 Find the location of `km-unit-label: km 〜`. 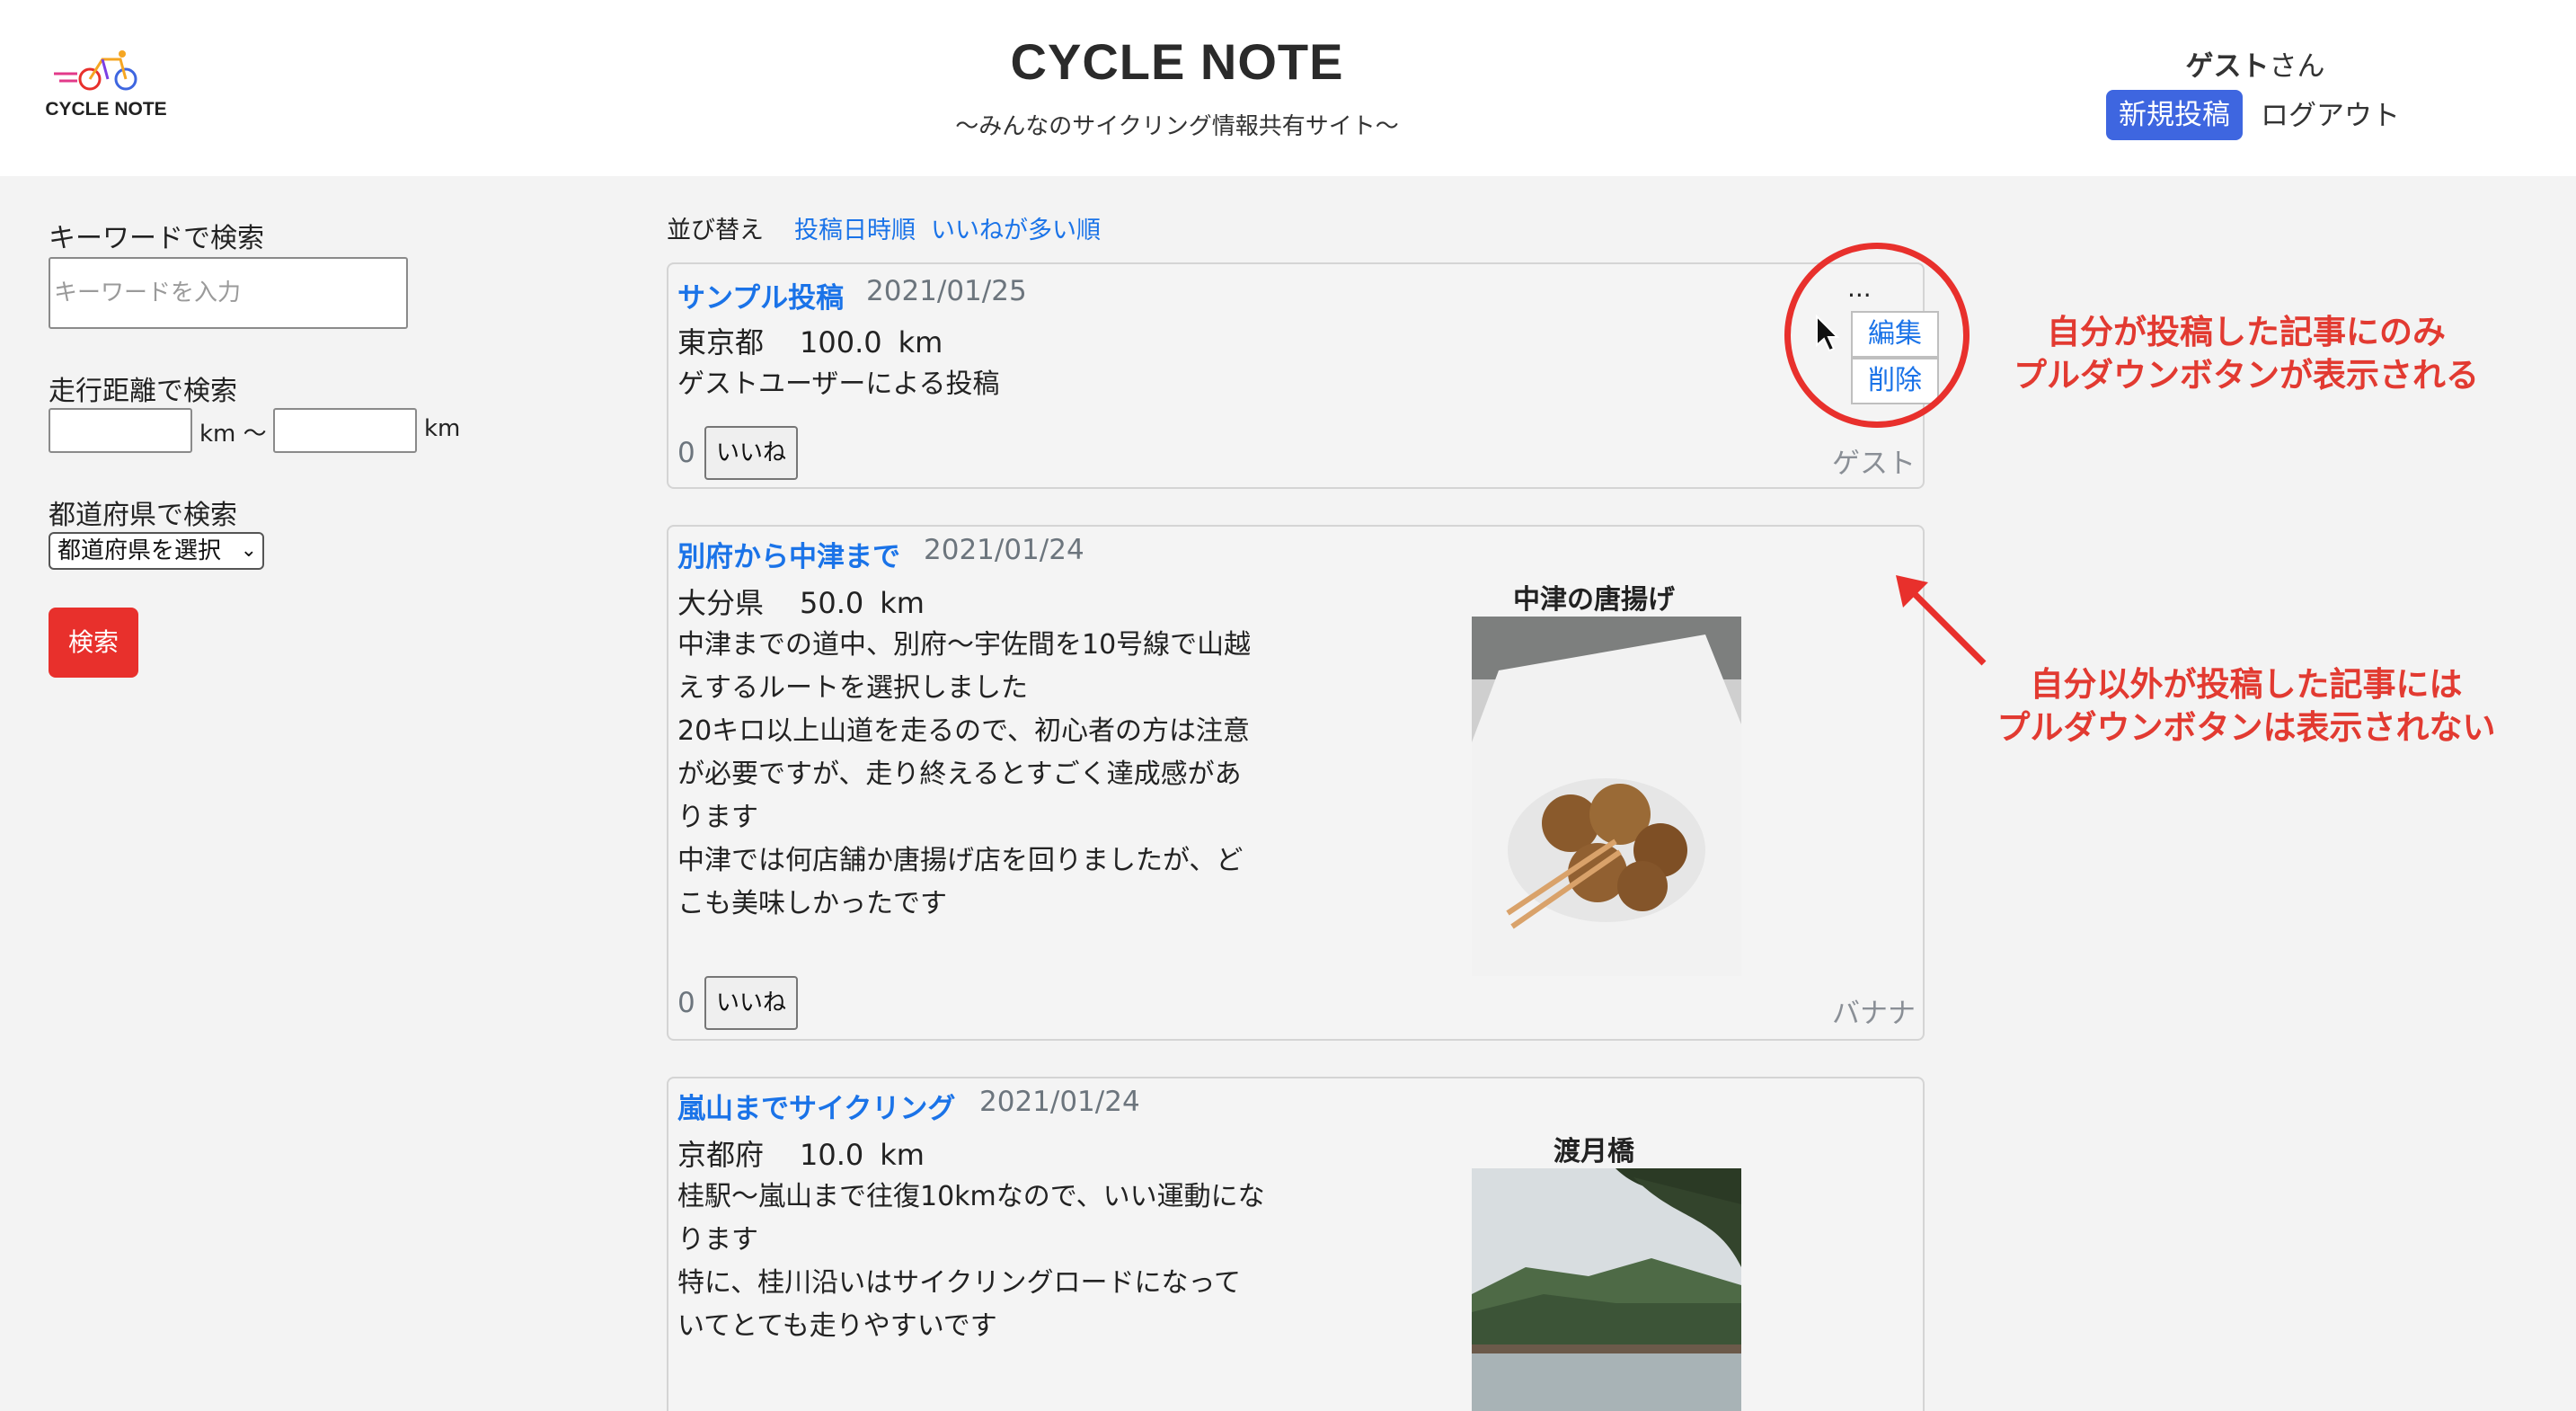

km-unit-label: km 〜 is located at coordinates (233, 434).